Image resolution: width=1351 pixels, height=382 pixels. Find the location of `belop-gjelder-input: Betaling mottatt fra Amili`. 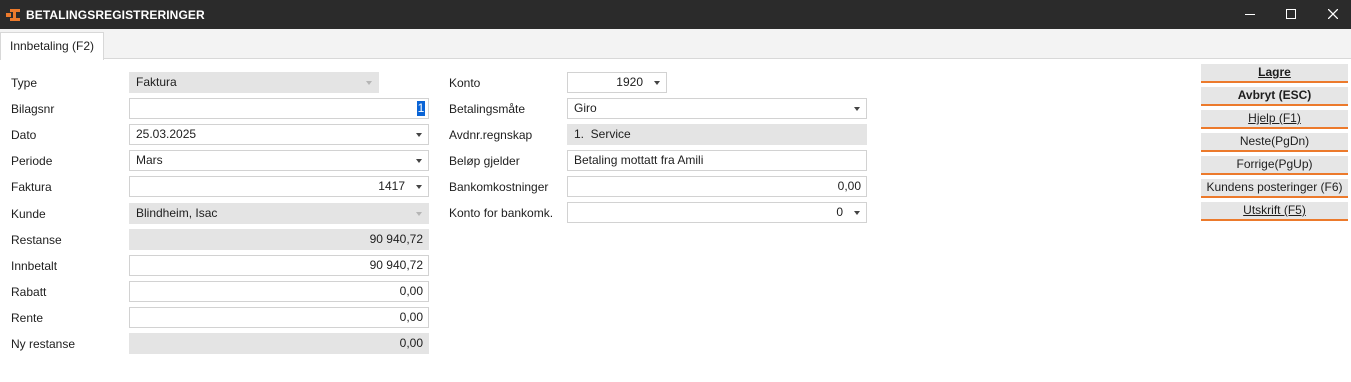

belop-gjelder-input: Betaling mottatt fra Amili is located at coordinates (717, 160).